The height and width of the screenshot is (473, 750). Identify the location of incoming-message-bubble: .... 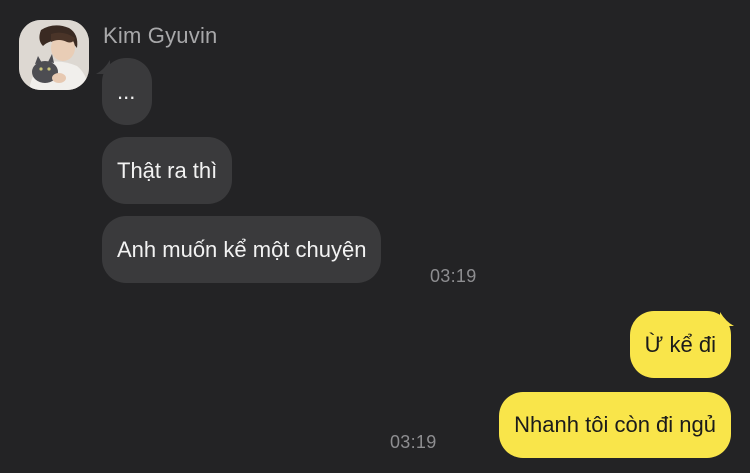
(127, 91).